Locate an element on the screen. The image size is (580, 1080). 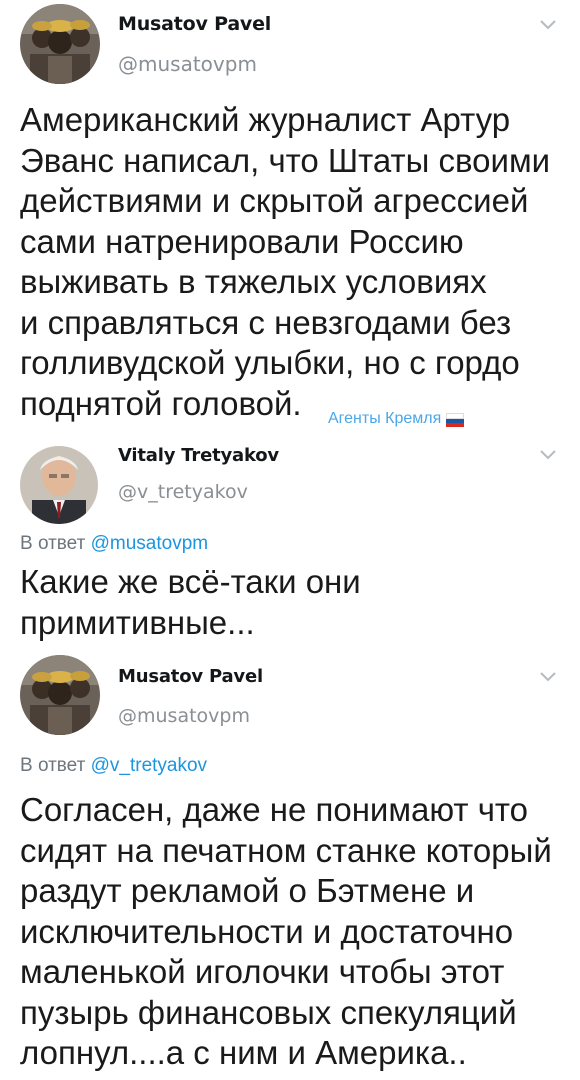
russian-flag-icon is located at coordinates (455, 420).